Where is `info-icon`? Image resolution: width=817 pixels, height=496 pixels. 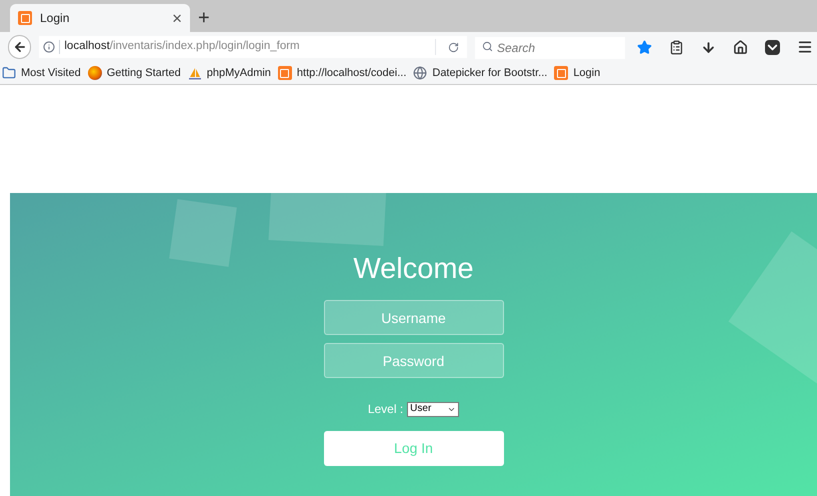
info-icon is located at coordinates (49, 47).